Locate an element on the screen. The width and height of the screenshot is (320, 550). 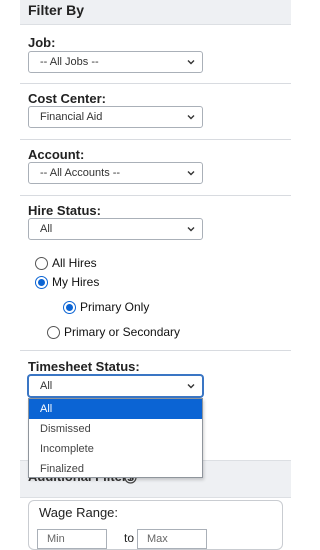
radio-all-hires: All Hires is located at coordinates (66, 263).